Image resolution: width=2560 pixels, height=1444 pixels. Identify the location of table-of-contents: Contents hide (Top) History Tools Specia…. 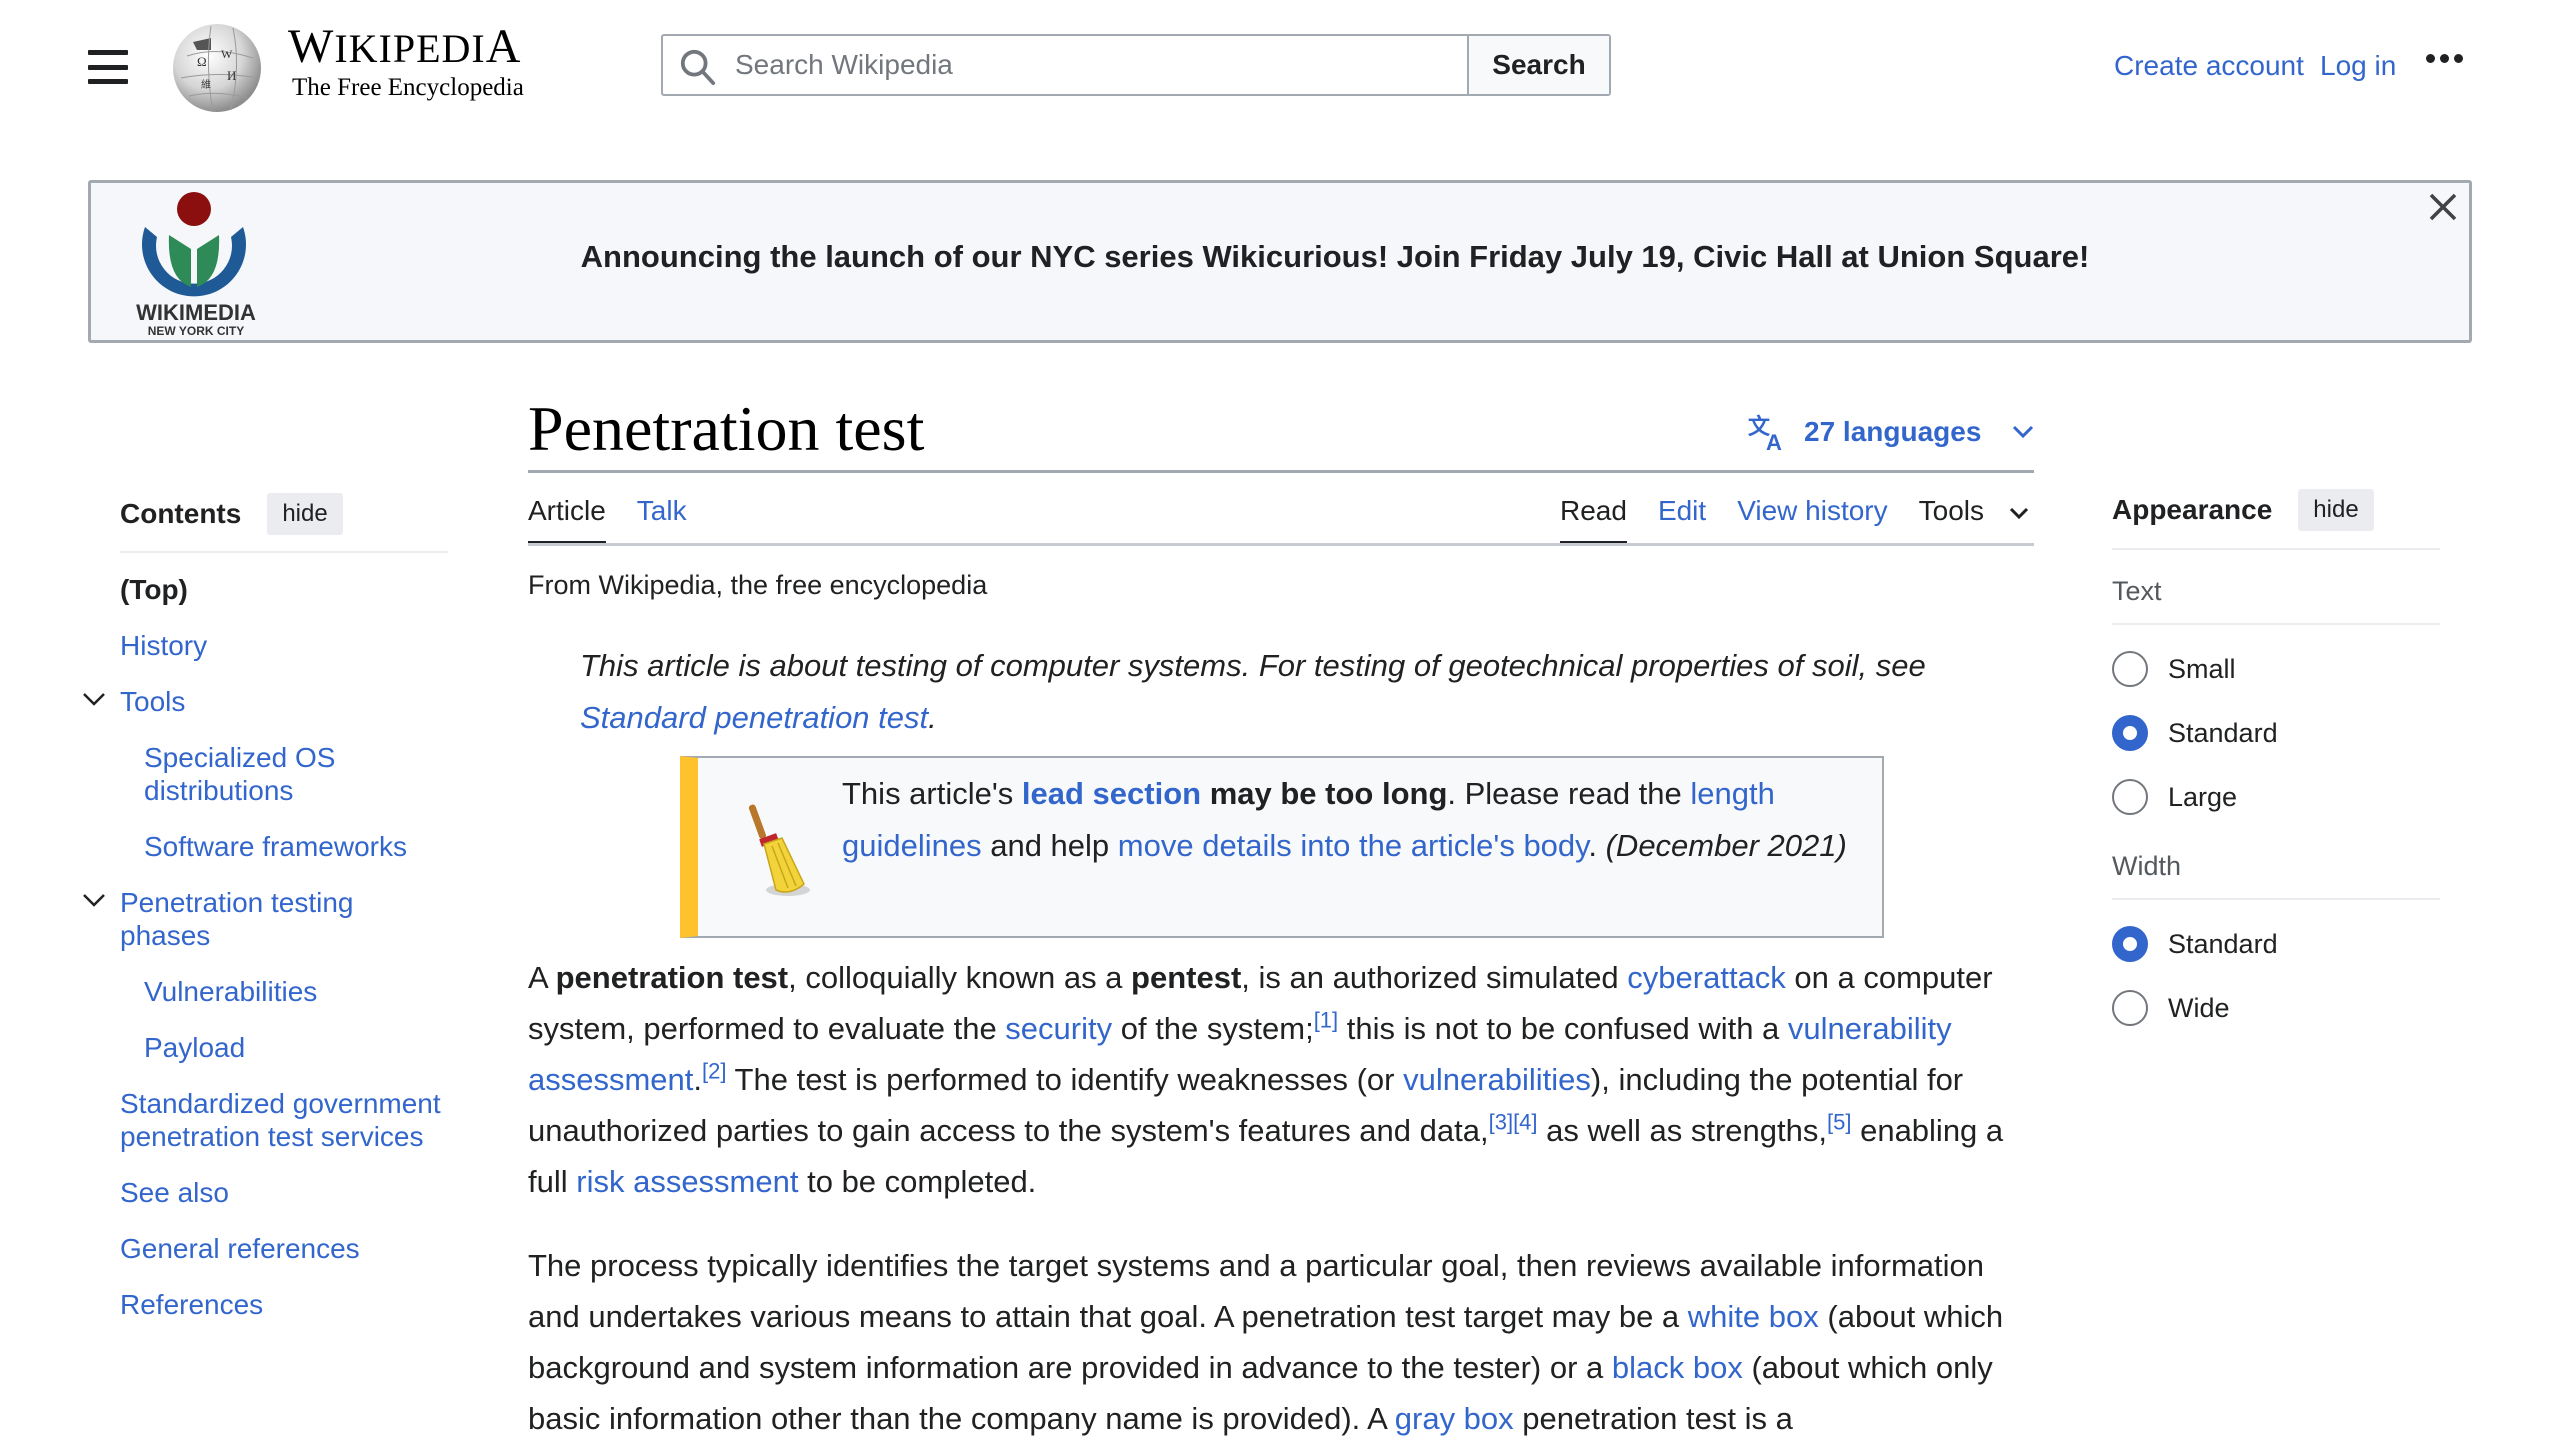
(265, 917).